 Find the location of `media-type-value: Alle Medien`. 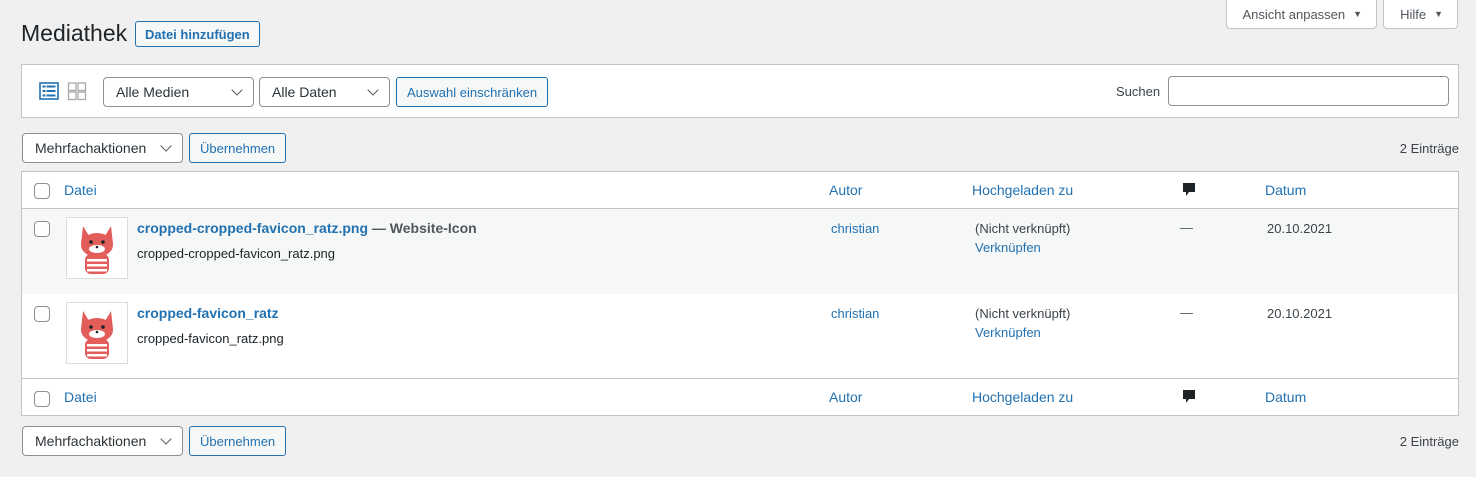

media-type-value: Alle Medien is located at coordinates (153, 92).